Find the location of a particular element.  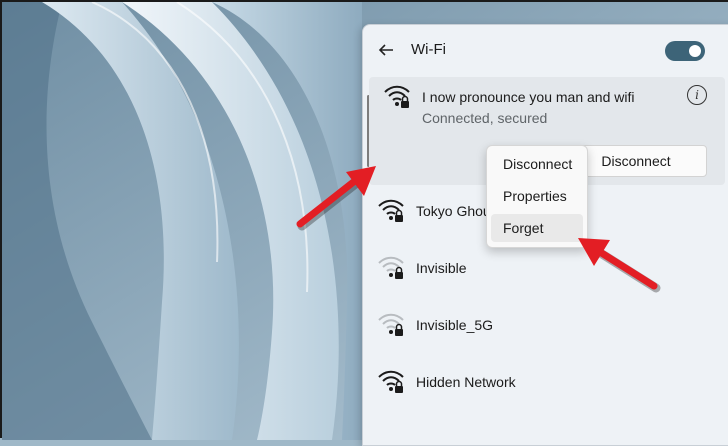

annotation-arrow-scrollbar is located at coordinates (336, 198).